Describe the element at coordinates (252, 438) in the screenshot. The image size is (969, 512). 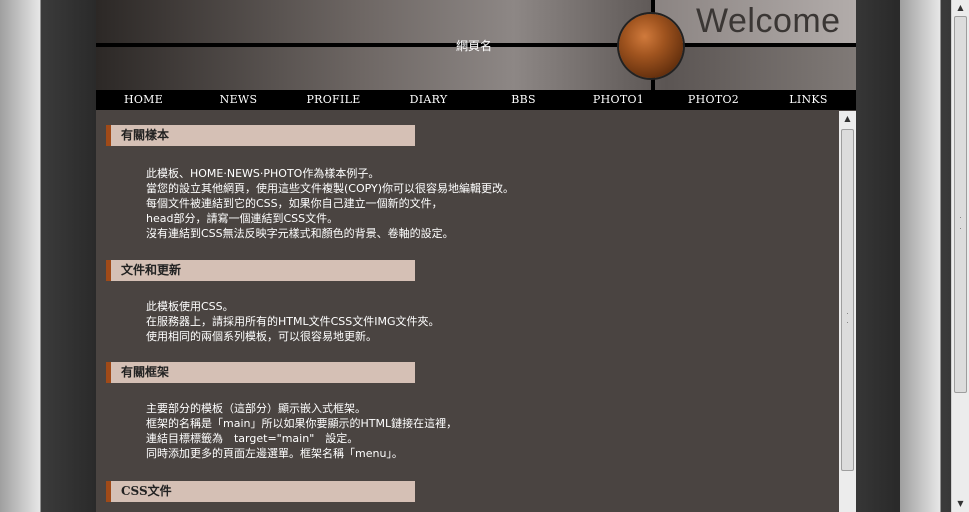
I see `text-line: 連結目標標籤為 target="main" 設定。` at that location.